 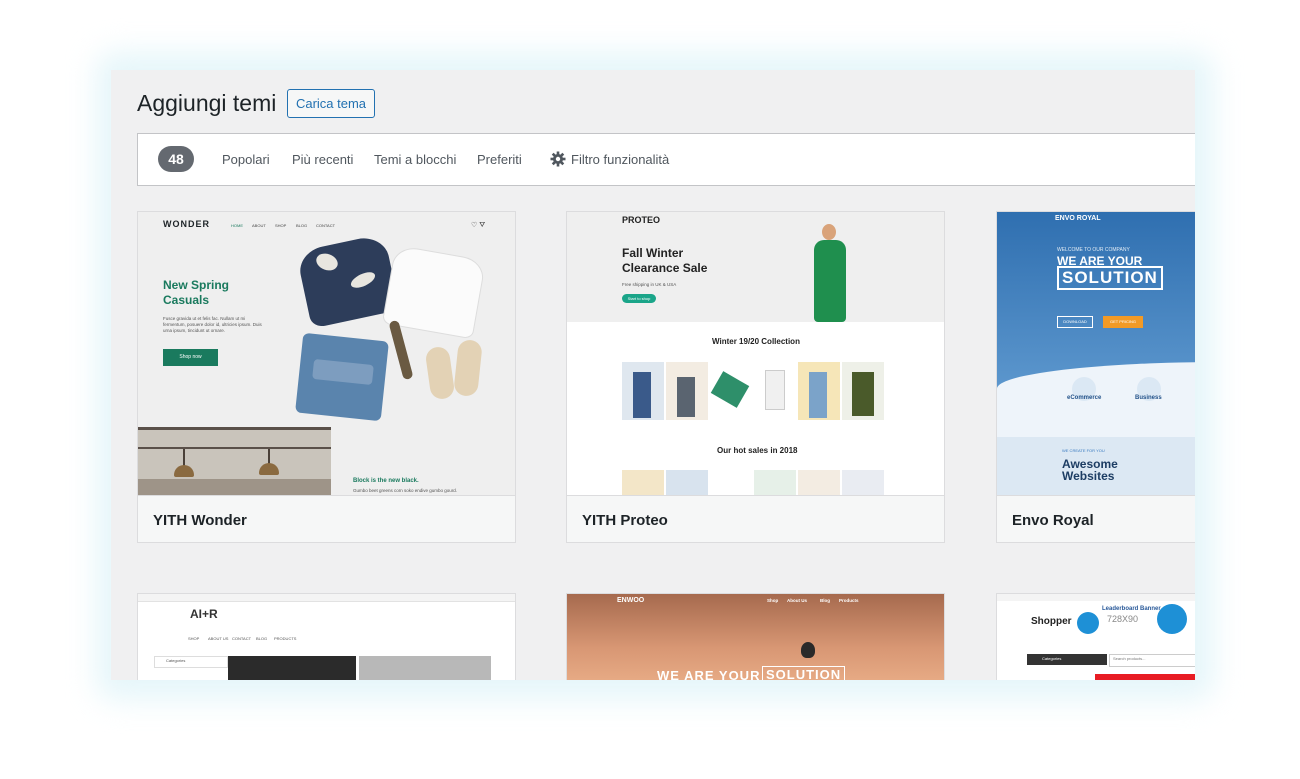 I want to click on tab-favorites: Preferiti, so click(x=499, y=159).